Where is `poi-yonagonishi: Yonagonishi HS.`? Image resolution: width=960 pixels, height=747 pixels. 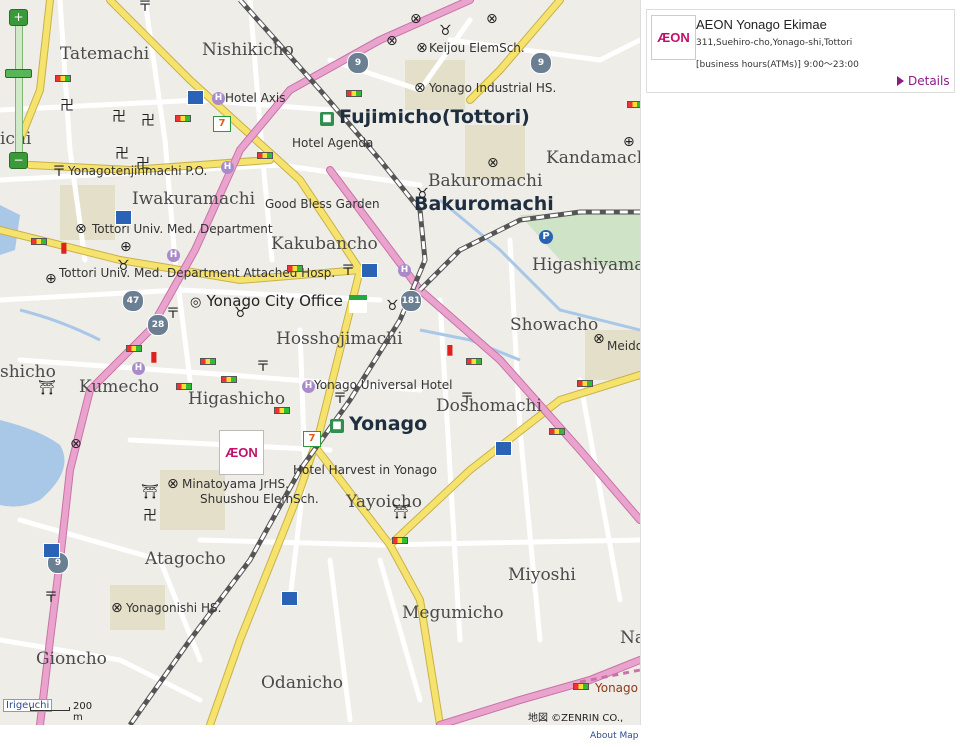 poi-yonagonishi: Yonagonishi HS. is located at coordinates (173, 608).